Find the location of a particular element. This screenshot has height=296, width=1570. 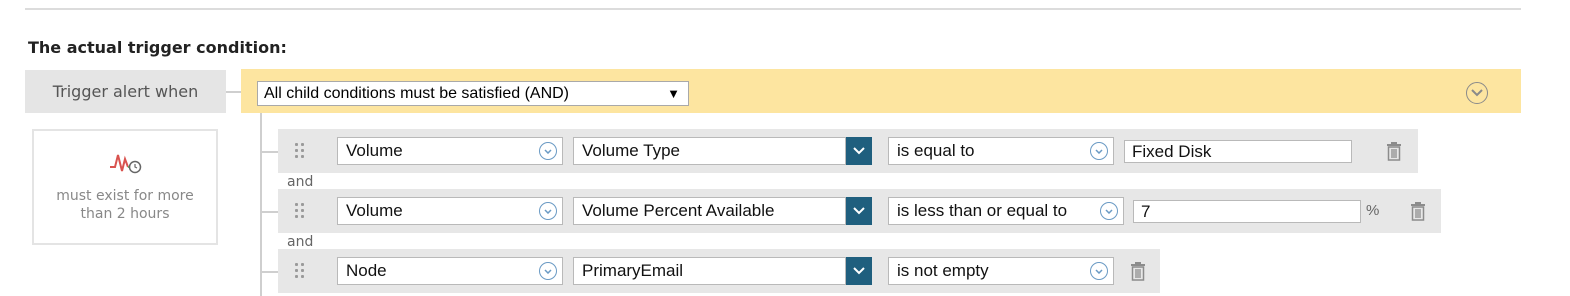

operator-select: is equal to is located at coordinates (1001, 151).